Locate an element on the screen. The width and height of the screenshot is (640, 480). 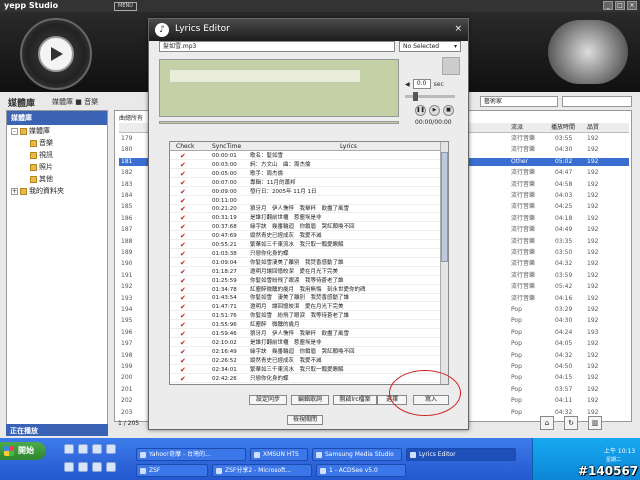
lyric-row: ✔ 00:21:20 狼牙月 伊人憔悴 我舉杯 飲盡了風雪 is located at coordinates (305, 209).